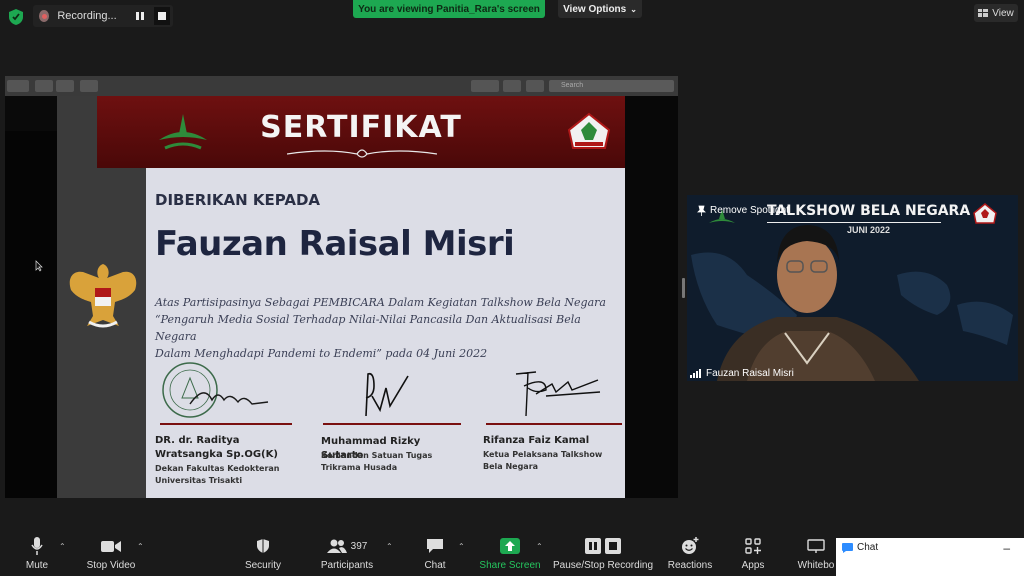 The image size is (1024, 576). Describe the element at coordinates (603, 565) in the screenshot. I see `pause-stop-recording-label: Pause/Stop Recording` at that location.